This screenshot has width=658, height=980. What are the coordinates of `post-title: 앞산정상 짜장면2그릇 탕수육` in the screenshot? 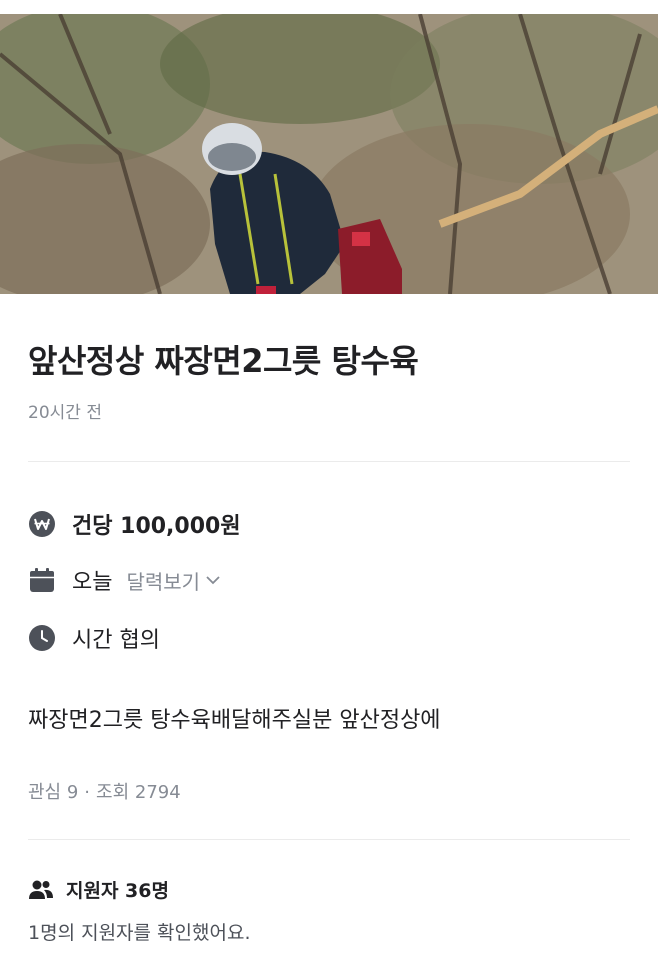 It's located at (223, 361).